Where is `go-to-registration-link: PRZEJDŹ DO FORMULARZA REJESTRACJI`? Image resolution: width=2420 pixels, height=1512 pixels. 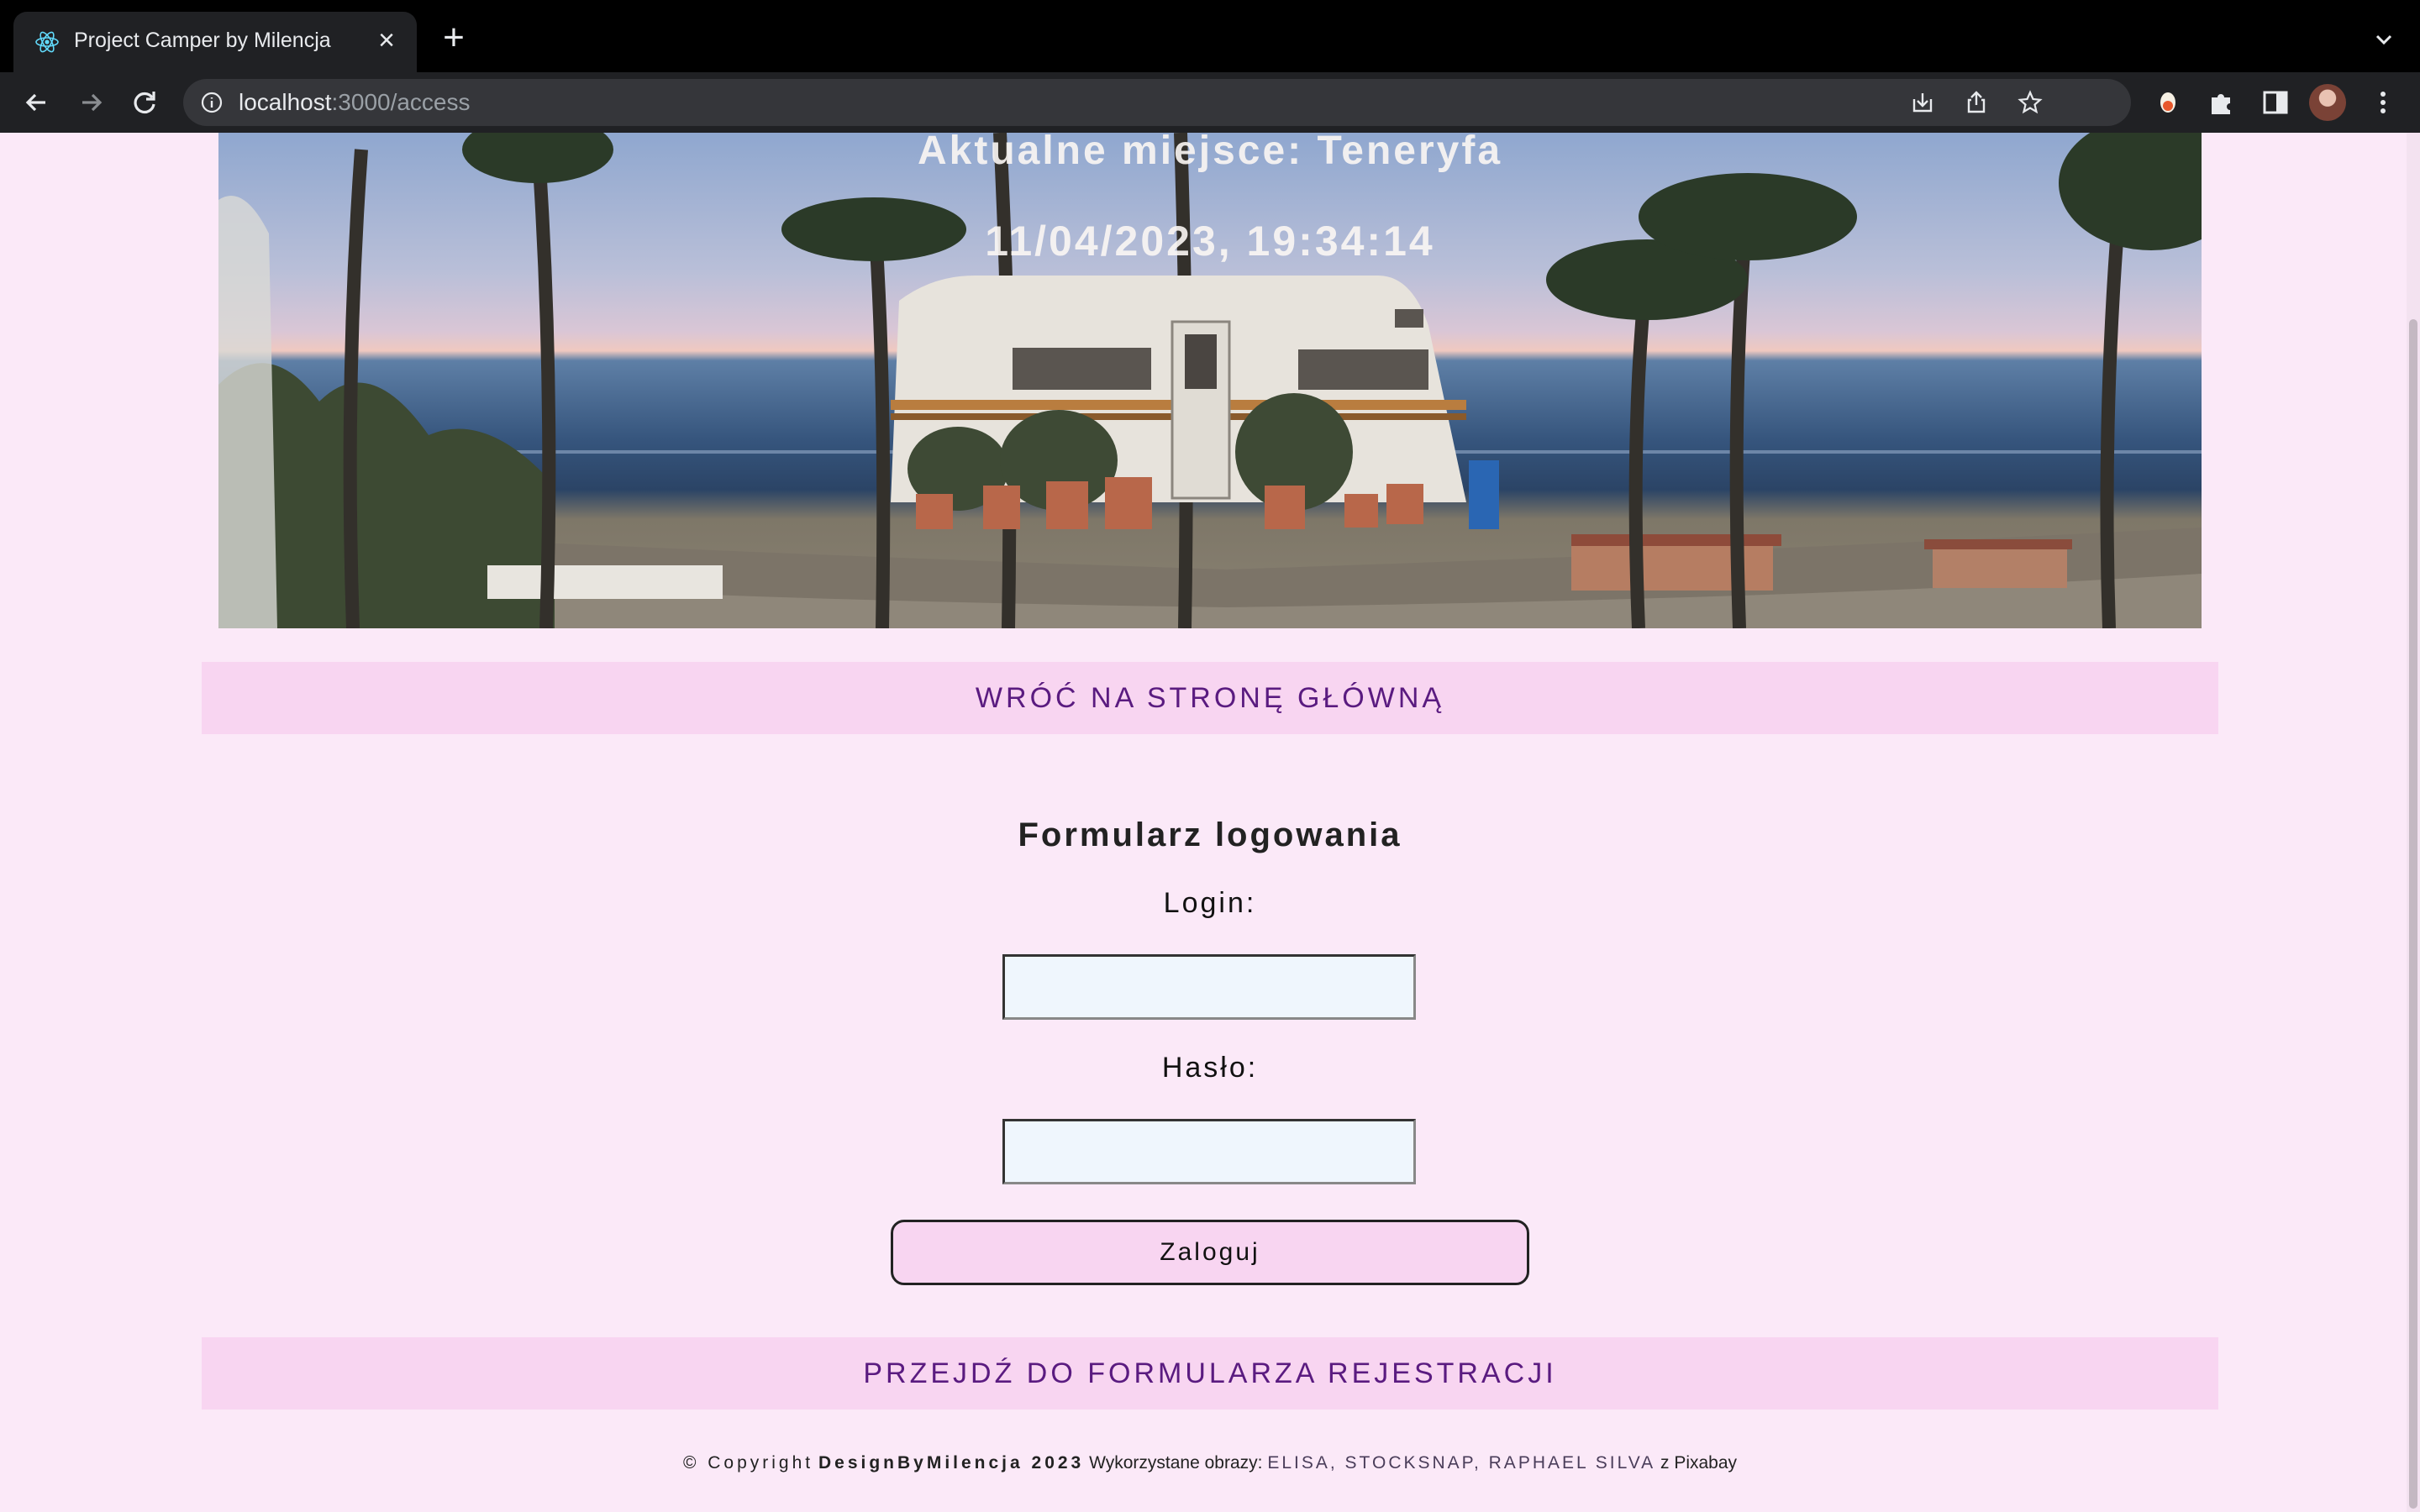
go-to-registration-link: PRZEJDŹ DO FORMULARZA REJESTRACJI is located at coordinates (1210, 1373).